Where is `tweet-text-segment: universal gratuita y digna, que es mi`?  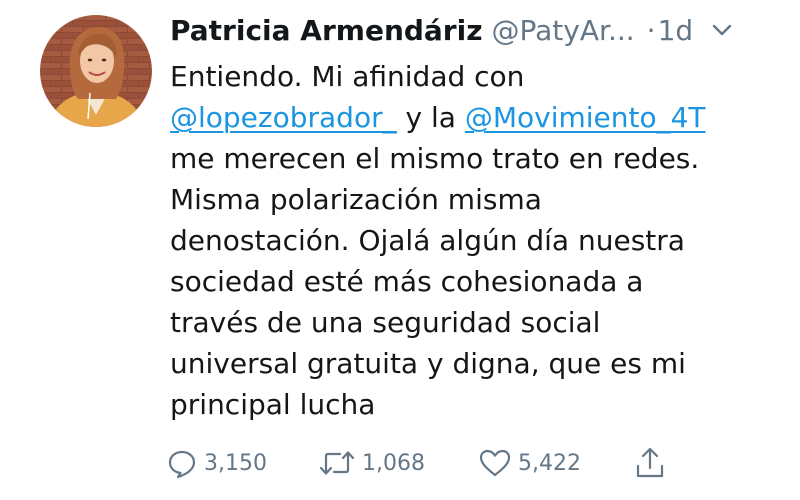
tweet-text-segment: universal gratuita y digna, que es mi is located at coordinates (428, 363).